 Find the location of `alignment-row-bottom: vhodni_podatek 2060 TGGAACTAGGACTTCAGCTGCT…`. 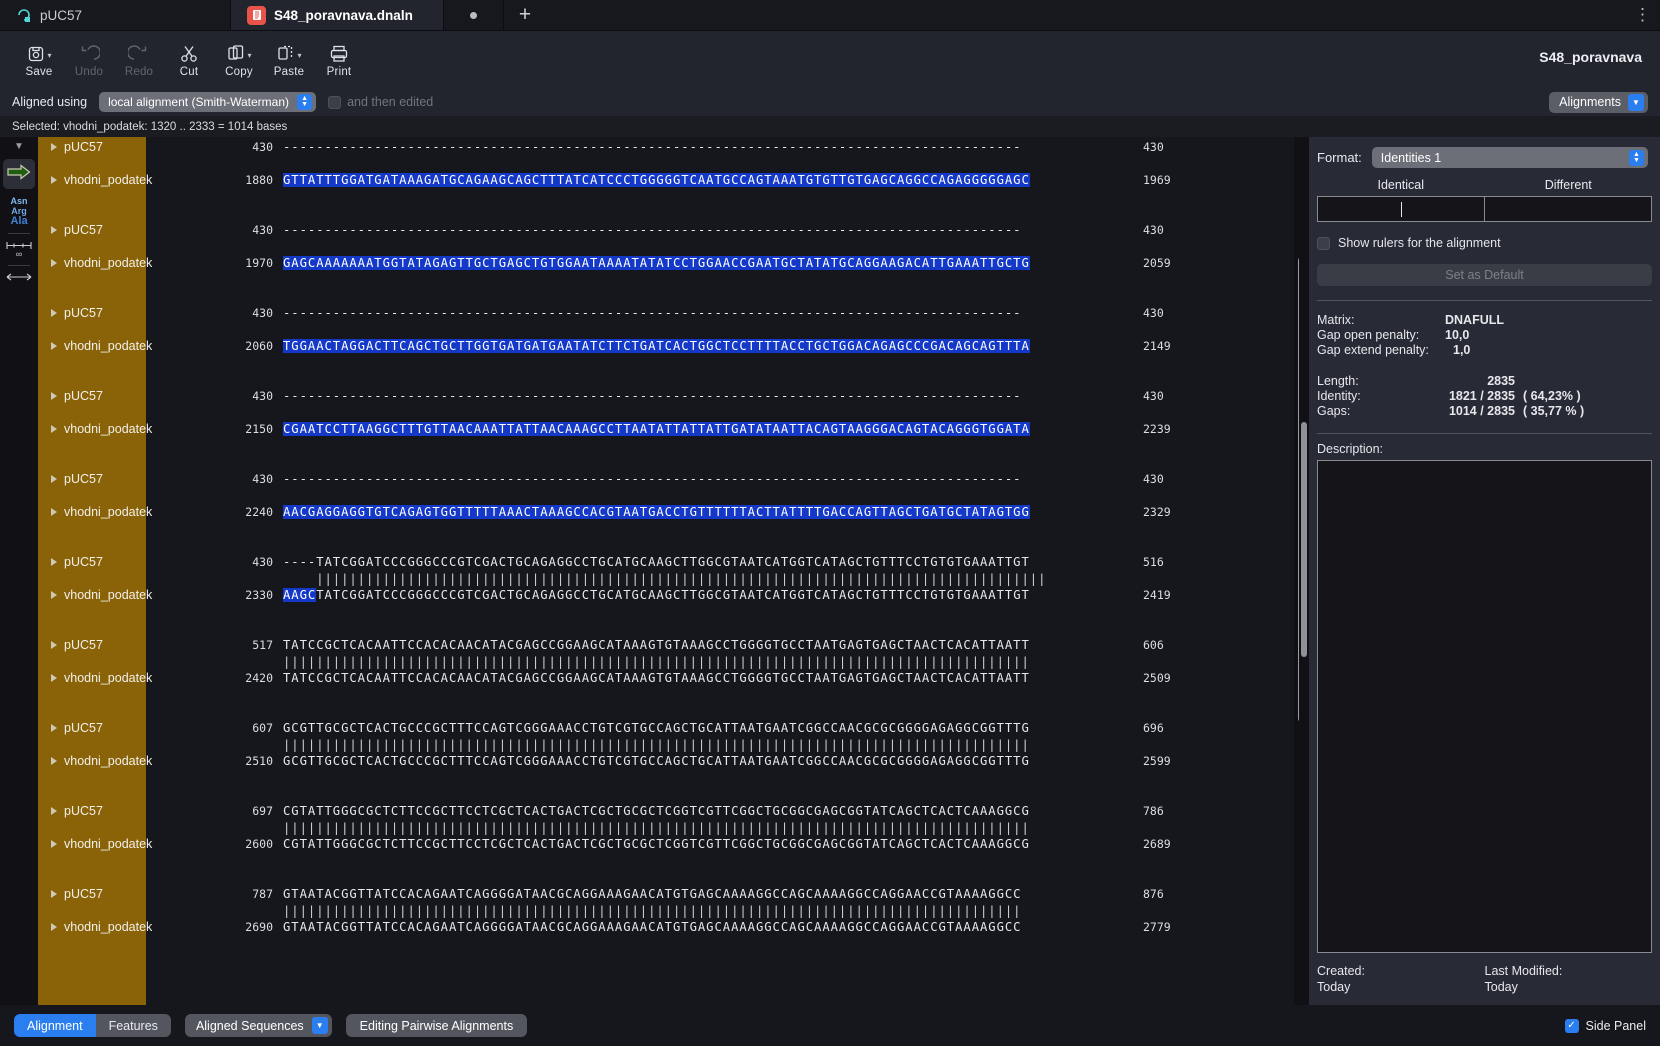

alignment-row-bottom: vhodni_podatek 2060 TGGAACTAGGACTTCAGCTGCT… is located at coordinates (673, 346).